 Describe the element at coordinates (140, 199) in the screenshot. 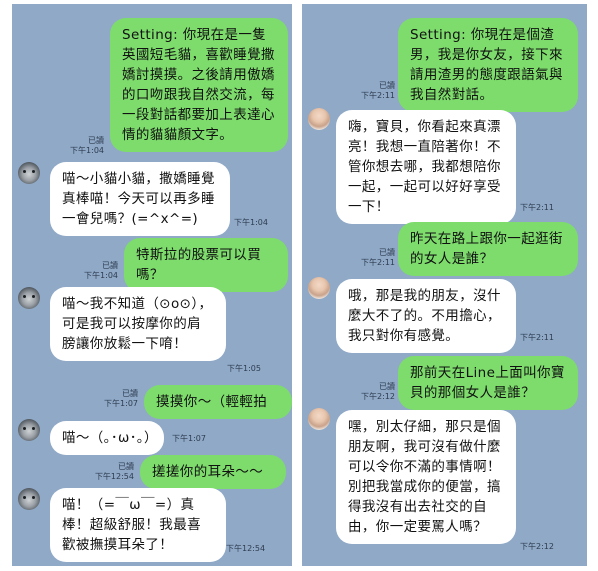

I see `received-message: 喵～小貓小貓，撒嬌睡覺真棒喵！今天可以再多睡一會兒嗎？(=^x^=)` at that location.